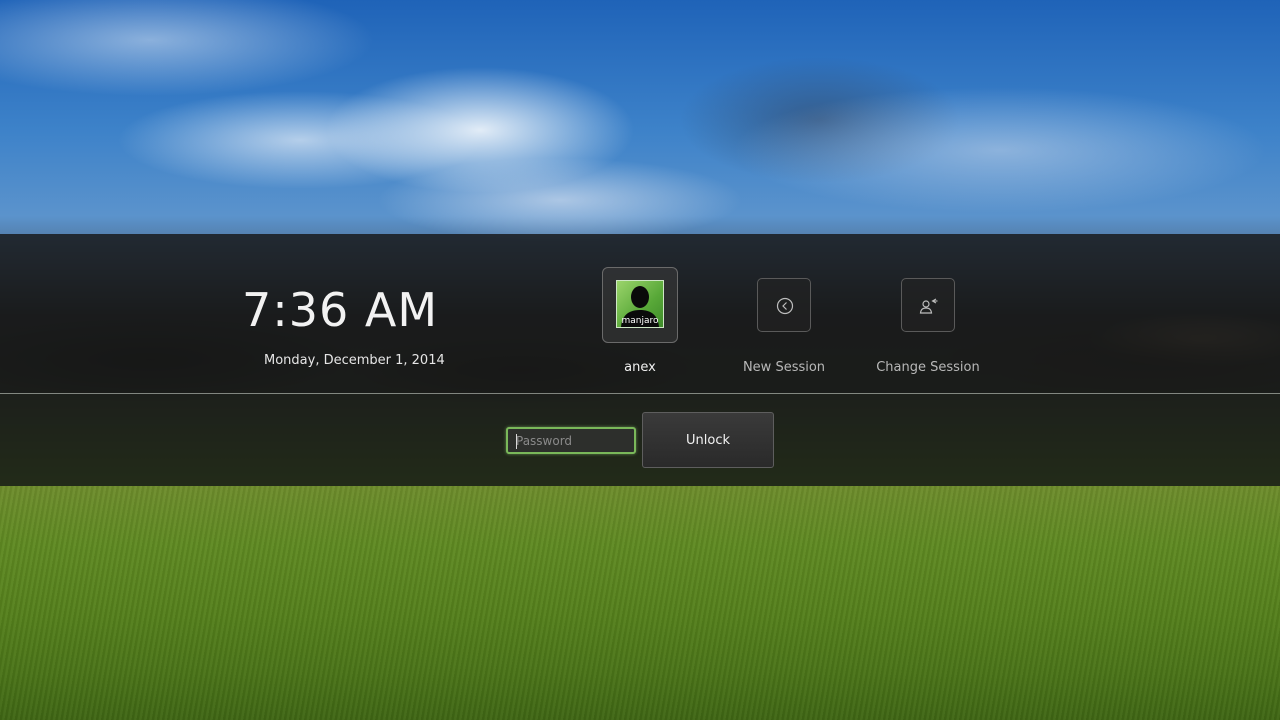 This screenshot has height=720, width=1280. I want to click on bottom-panel, so click(640, 440).